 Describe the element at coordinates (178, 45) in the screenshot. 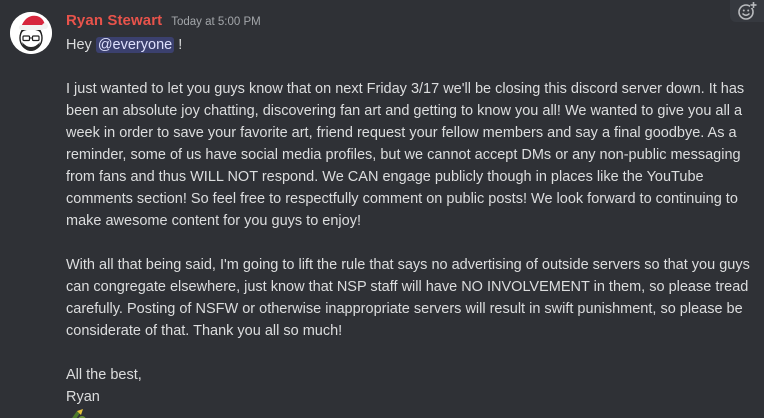

I see `greeting-suffix: !` at that location.